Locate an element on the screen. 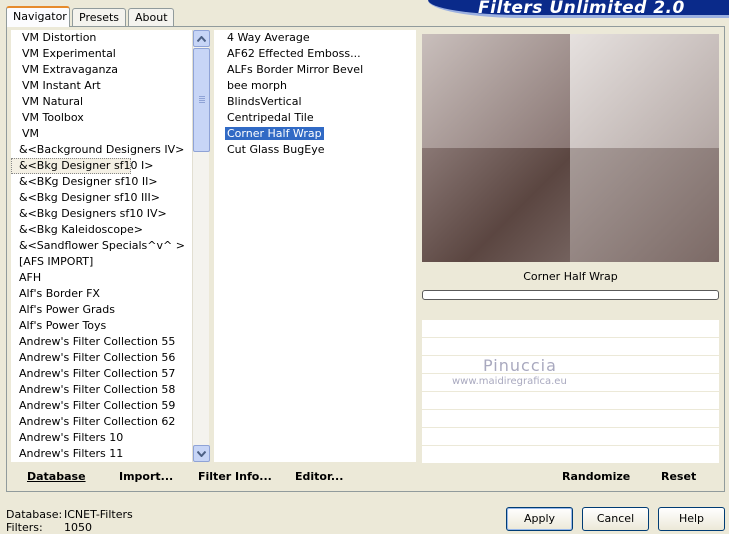 The height and width of the screenshot is (534, 729). filter-item: Corner Half Wrap is located at coordinates (315, 134).